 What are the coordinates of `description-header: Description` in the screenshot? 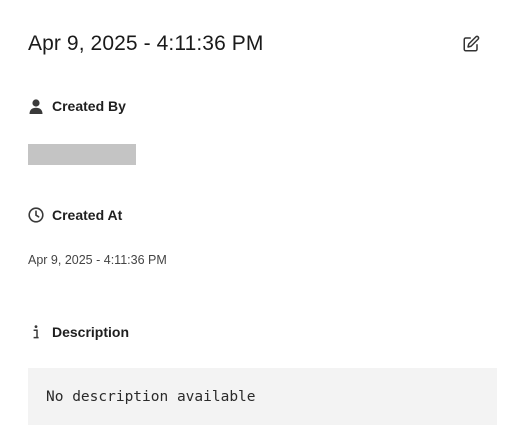 It's located at (78, 332).